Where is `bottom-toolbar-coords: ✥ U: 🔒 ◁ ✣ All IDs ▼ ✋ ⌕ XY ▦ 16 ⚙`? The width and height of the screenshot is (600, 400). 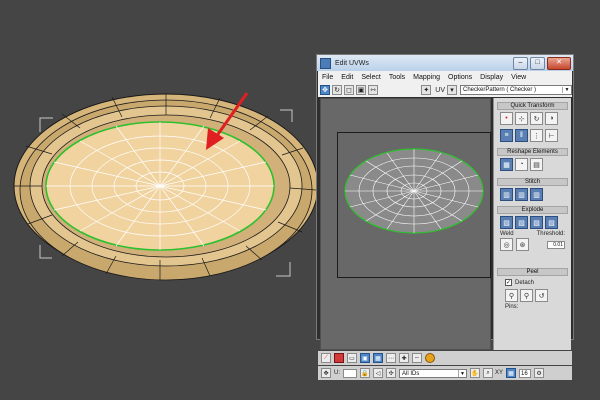
bottom-toolbar-coords: ✥ U: 🔒 ◁ ✣ All IDs ▼ ✋ ⌕ XY ▦ 16 ⚙ is located at coordinates (445, 373).